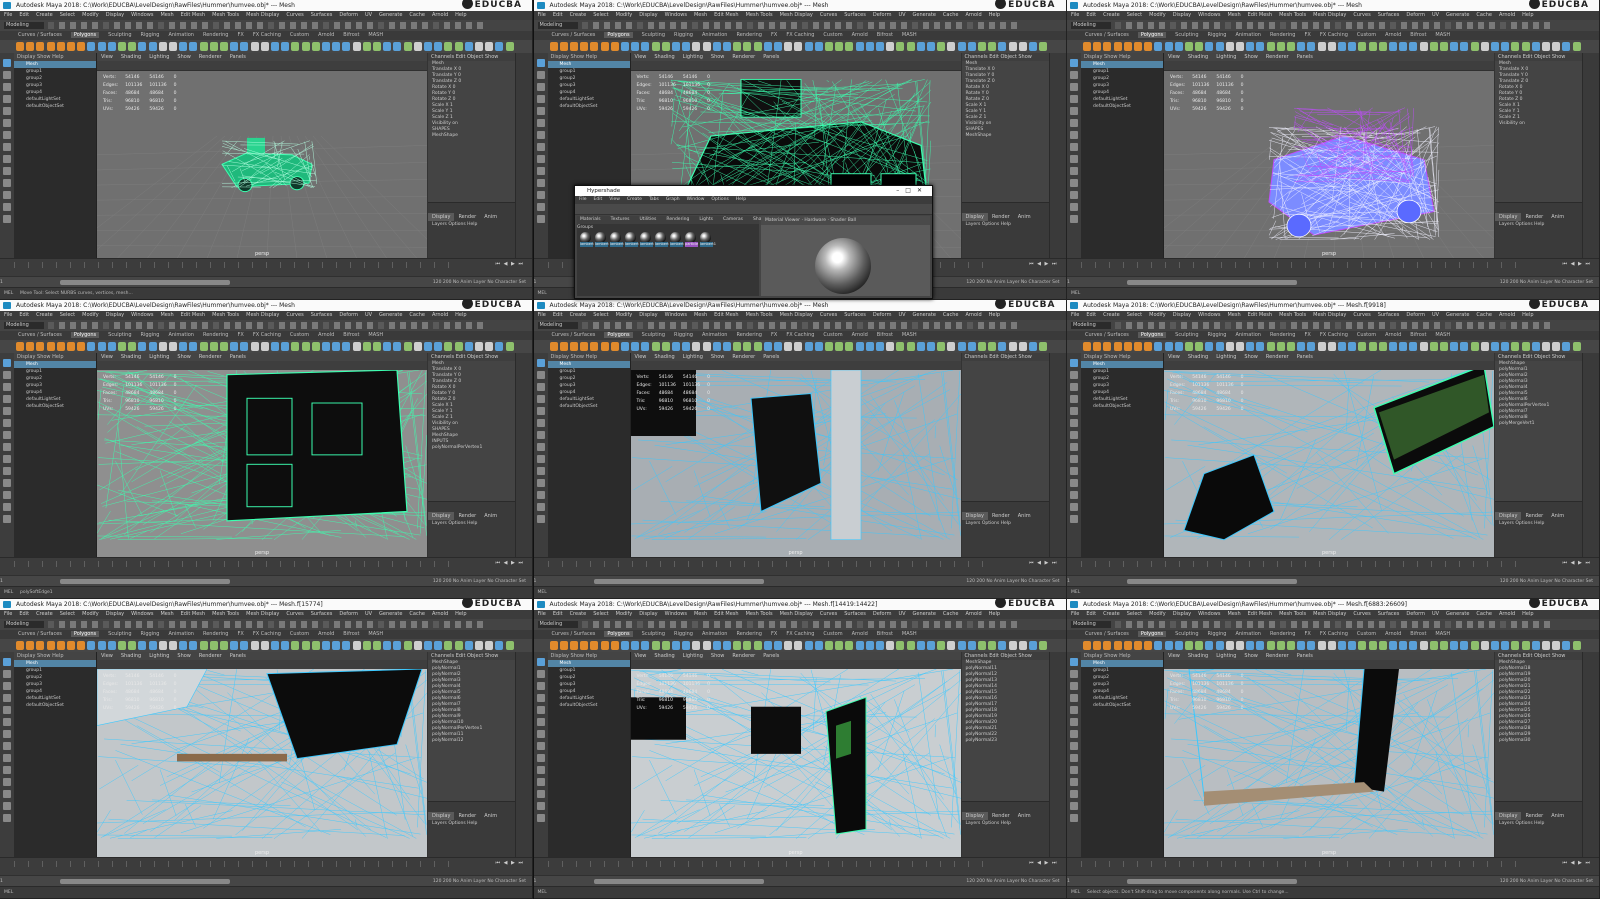  Describe the element at coordinates (715, 35) in the screenshot. I see `shelf-tab-animation: Animation` at that location.